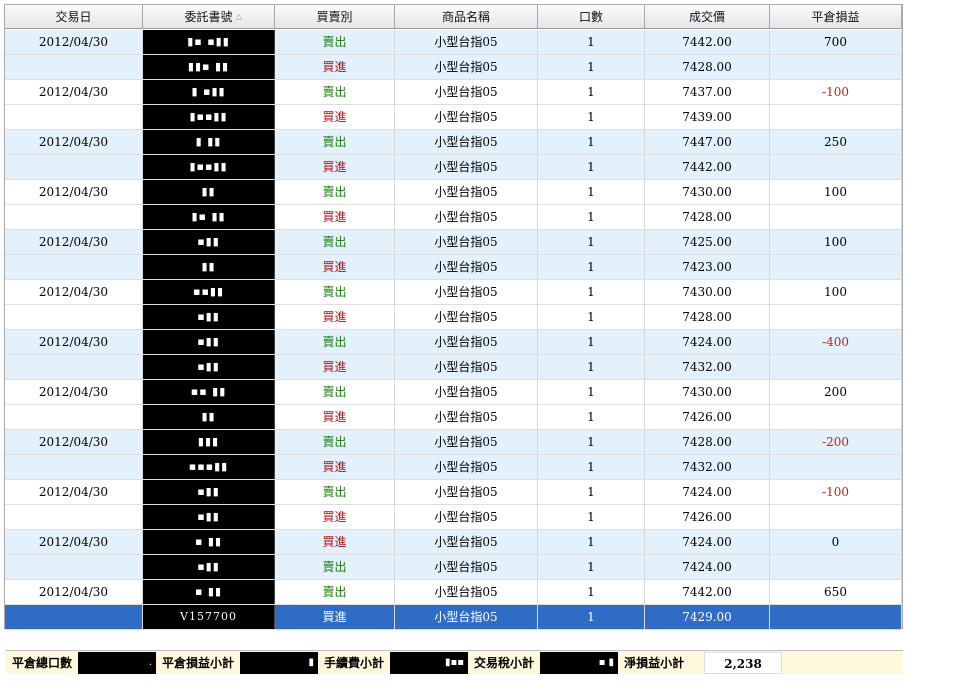 This screenshot has width=978, height=697. Describe the element at coordinates (453, 217) in the screenshot. I see `table-row: ▮▪ ▮▮ 買進 小型台指05 1 7428.00` at that location.